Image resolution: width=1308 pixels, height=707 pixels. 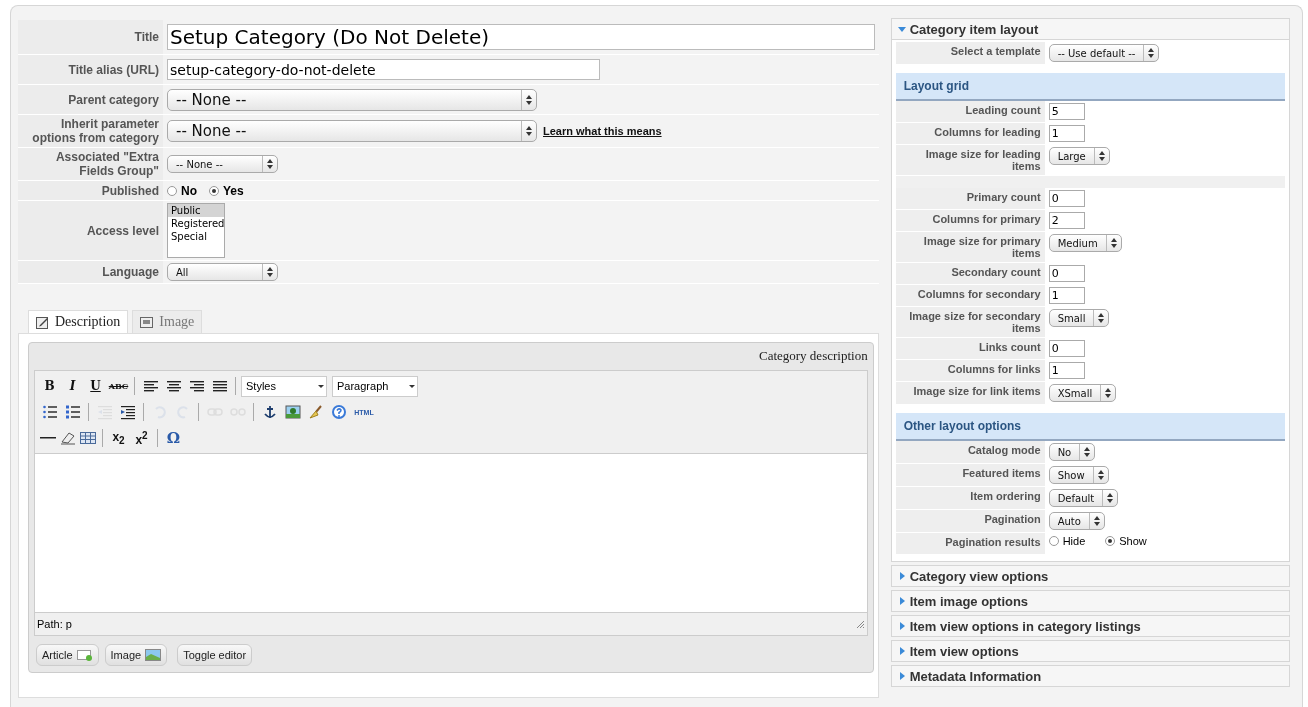 I want to click on element-path: Path: p, so click(x=54, y=624).